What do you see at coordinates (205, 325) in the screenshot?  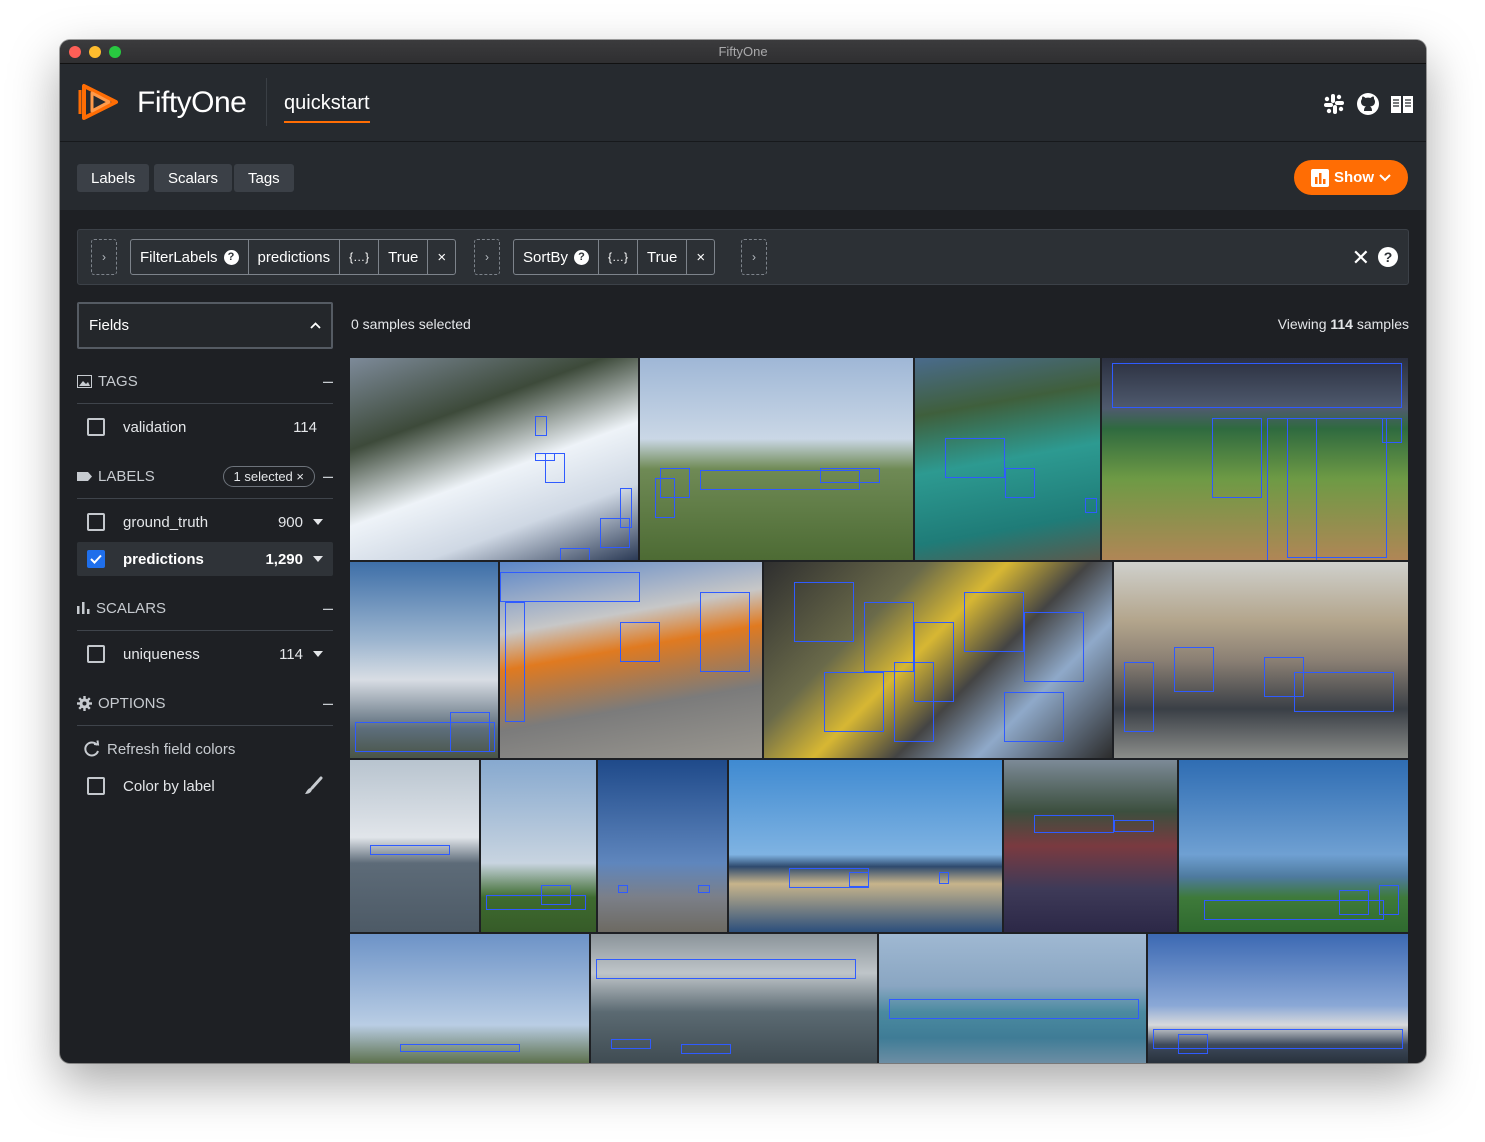 I see `fields-dropdown: Fields` at bounding box center [205, 325].